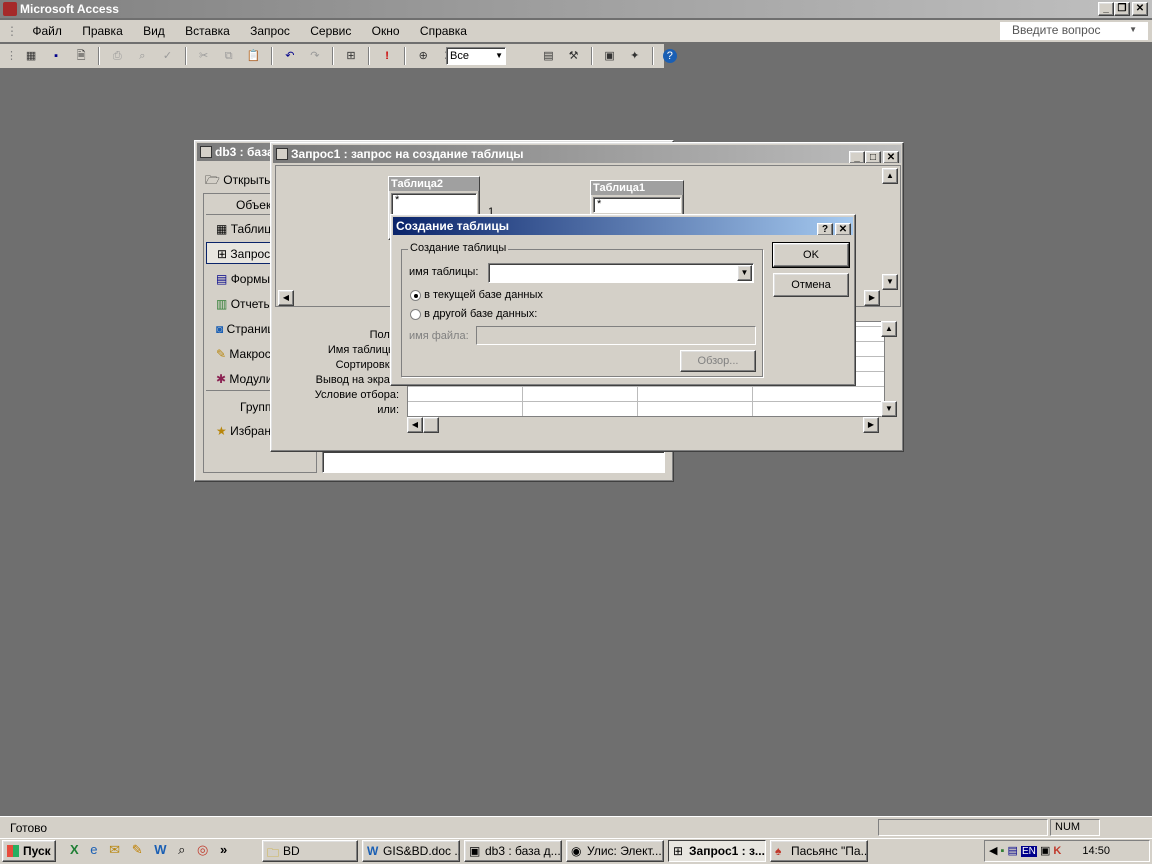 Image resolution: width=1152 pixels, height=864 pixels. Describe the element at coordinates (81, 56) in the screenshot. I see `print-preview-icon: 🗎` at that location.